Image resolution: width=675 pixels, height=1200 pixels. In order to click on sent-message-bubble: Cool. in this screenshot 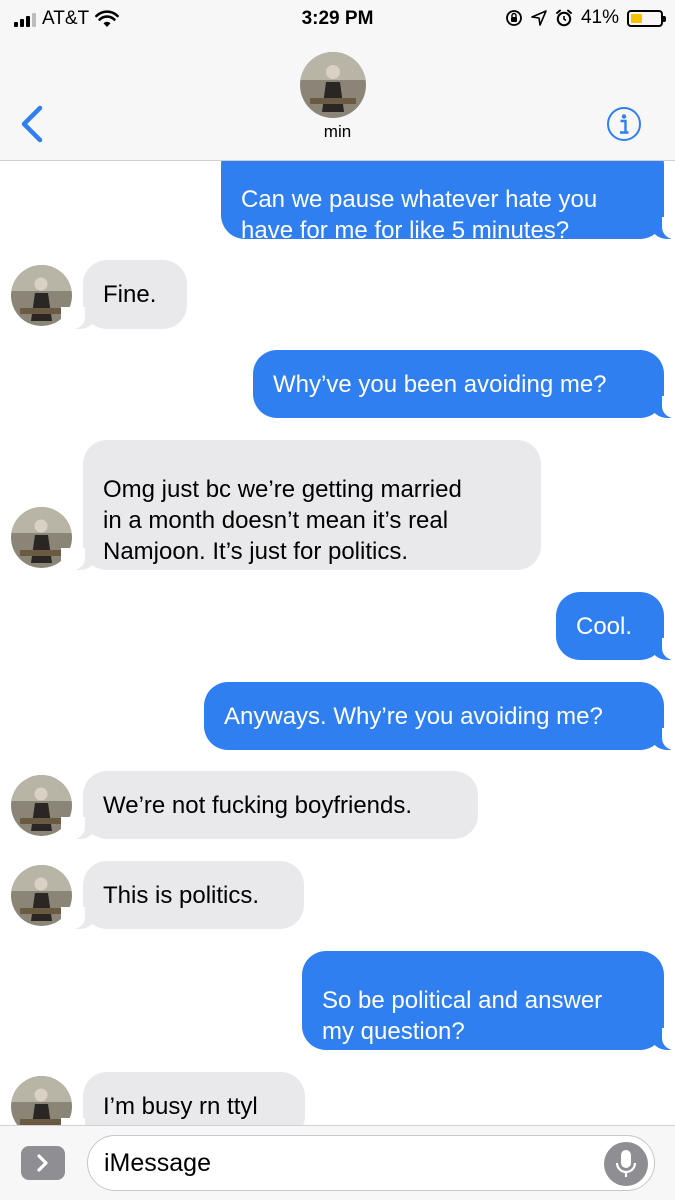, I will do `click(615, 626)`.